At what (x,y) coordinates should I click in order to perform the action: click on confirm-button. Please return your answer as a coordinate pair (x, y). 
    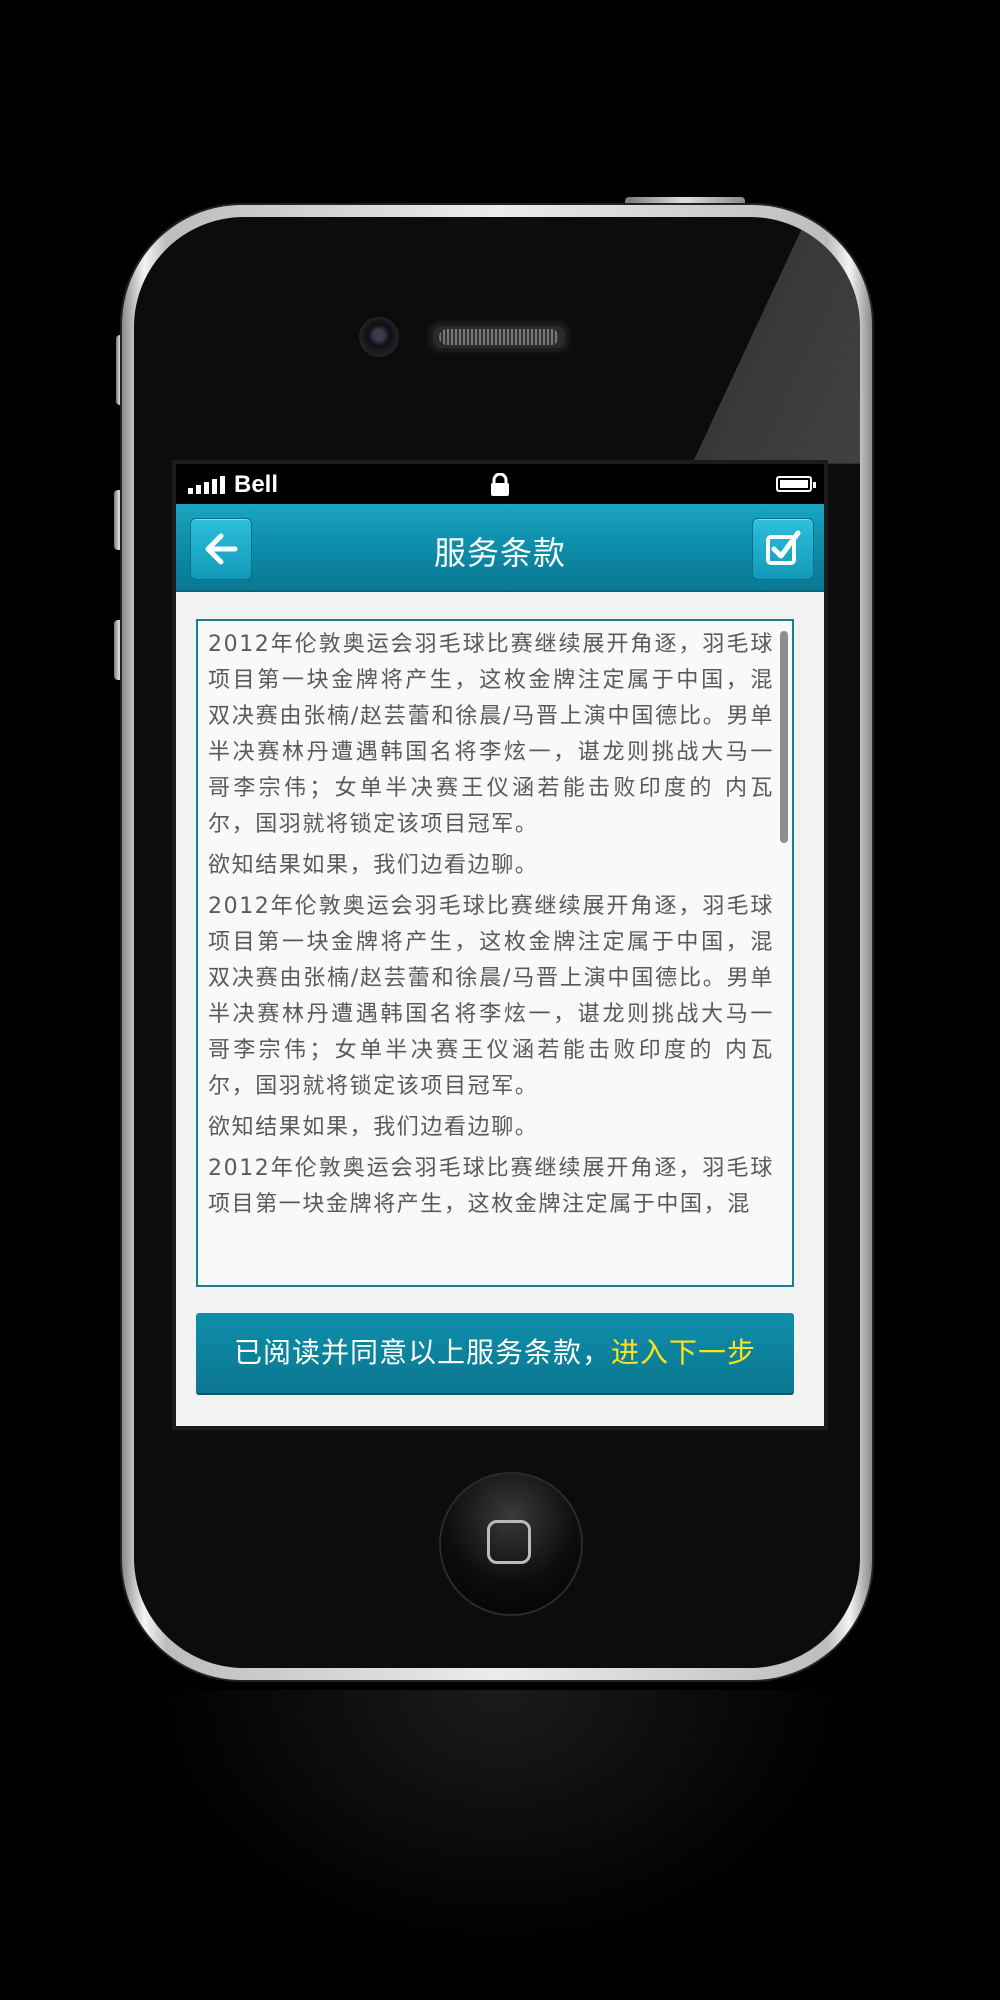
    Looking at the image, I should click on (783, 549).